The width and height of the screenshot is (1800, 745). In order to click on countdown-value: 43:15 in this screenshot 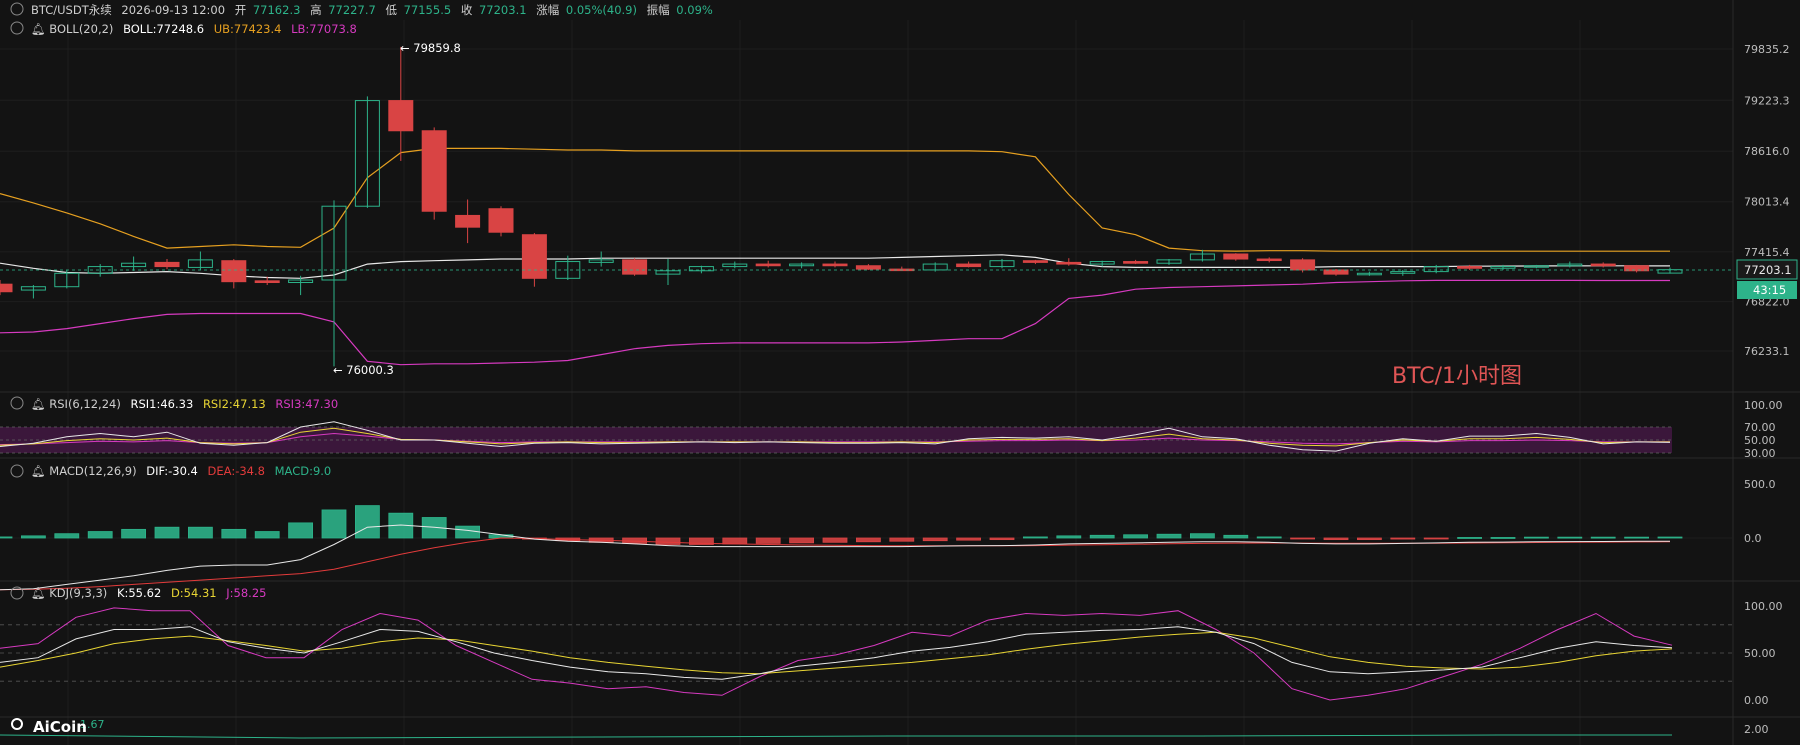, I will do `click(1769, 290)`.